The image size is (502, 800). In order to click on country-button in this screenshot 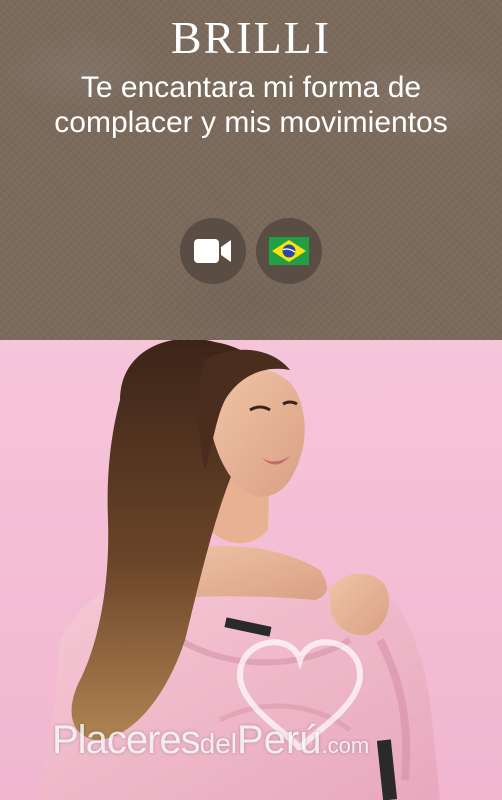, I will do `click(289, 251)`.